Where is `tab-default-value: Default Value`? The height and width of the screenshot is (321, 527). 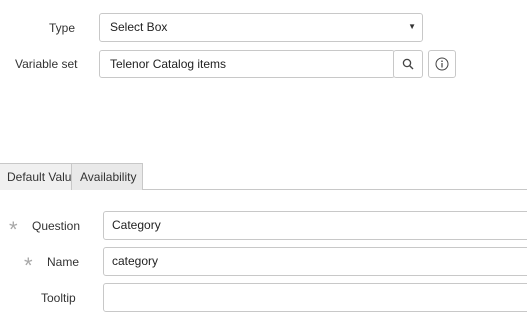 tab-default-value: Default Value is located at coordinates (39, 176).